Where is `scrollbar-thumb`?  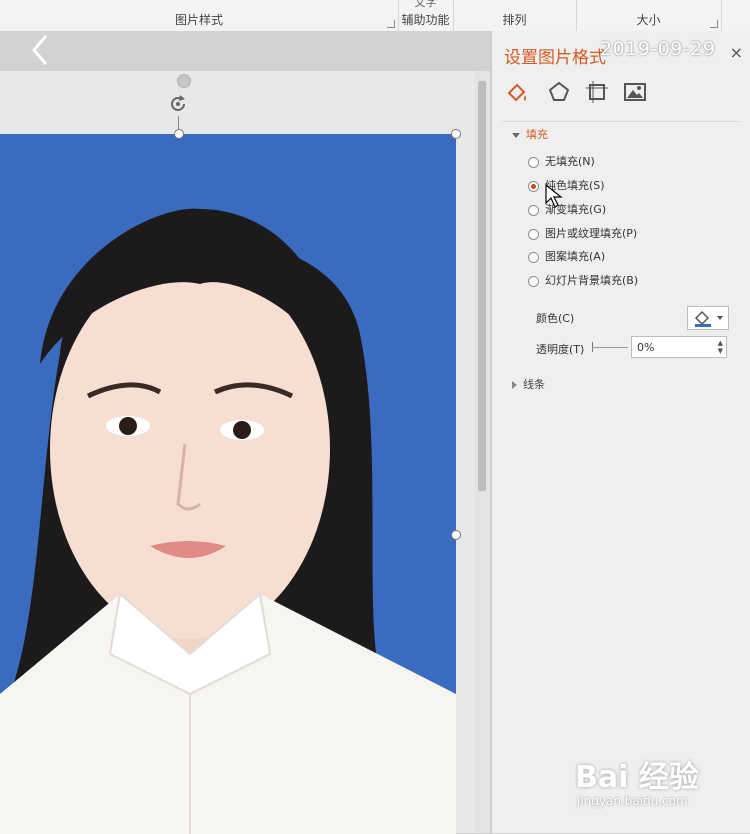 scrollbar-thumb is located at coordinates (482, 286).